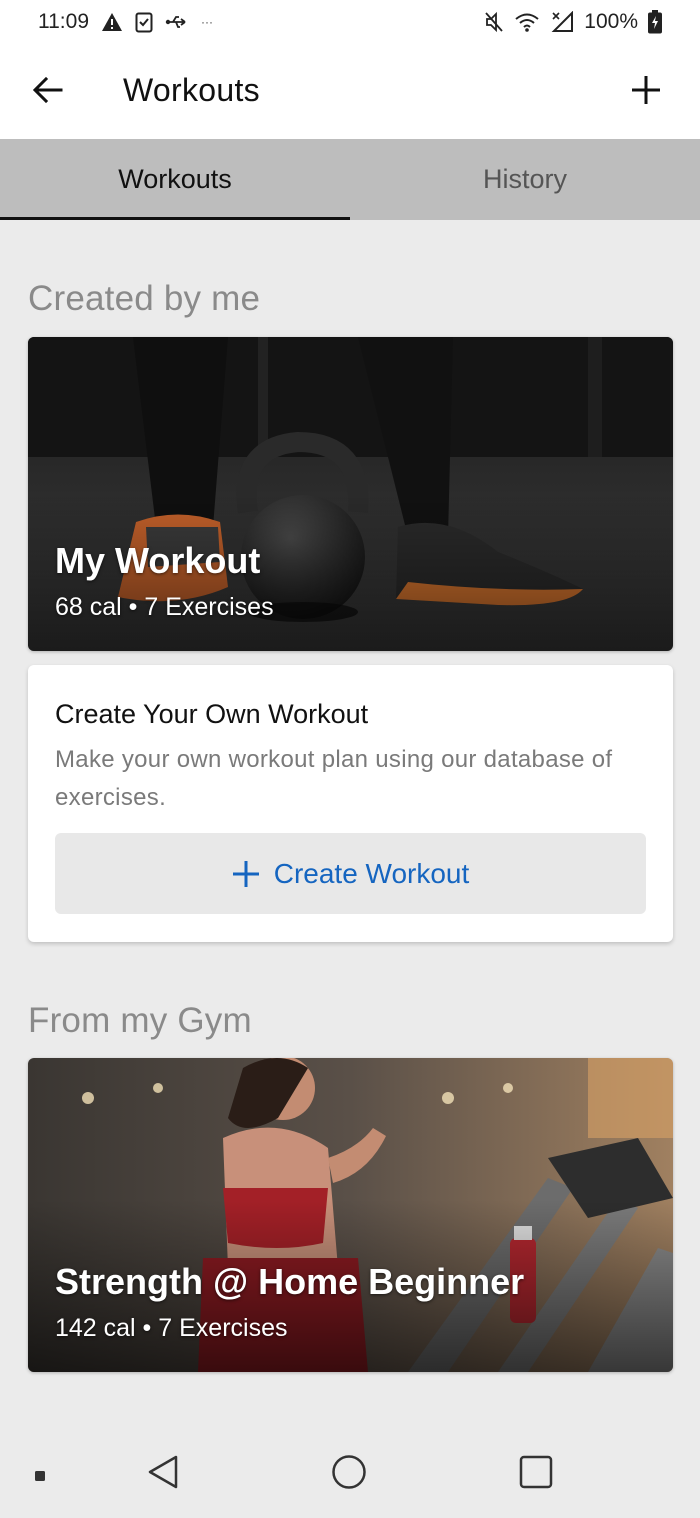 This screenshot has width=700, height=1518. Describe the element at coordinates (494, 22) in the screenshot. I see `mute-icon` at that location.